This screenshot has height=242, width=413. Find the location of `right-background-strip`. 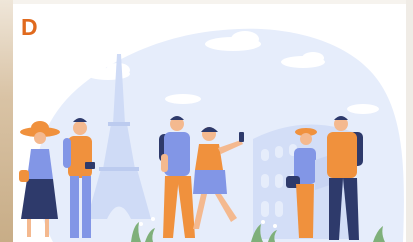

right-background-strip is located at coordinates (409, 121).